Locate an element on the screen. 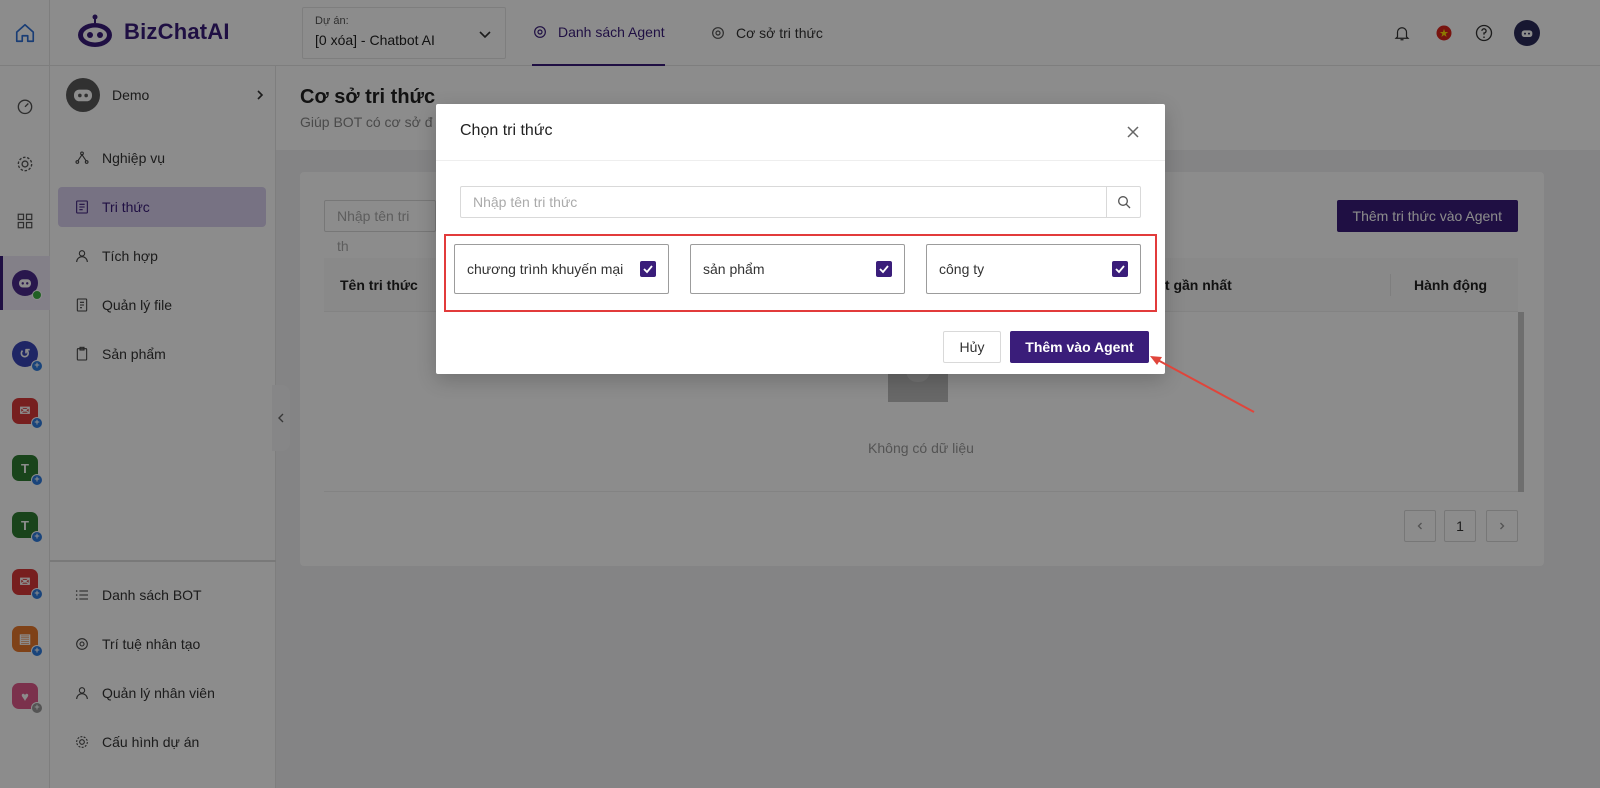 The height and width of the screenshot is (788, 1600). knowledge-option-label: chương trình khuyến mại is located at coordinates (545, 269).